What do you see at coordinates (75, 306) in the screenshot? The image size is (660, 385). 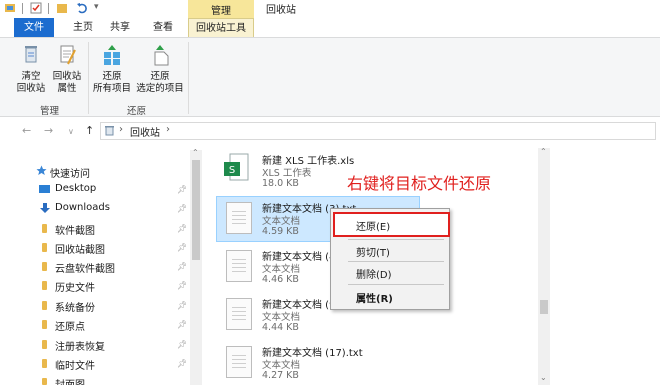 I see `nav-item-system-backup: 系统备份` at bounding box center [75, 306].